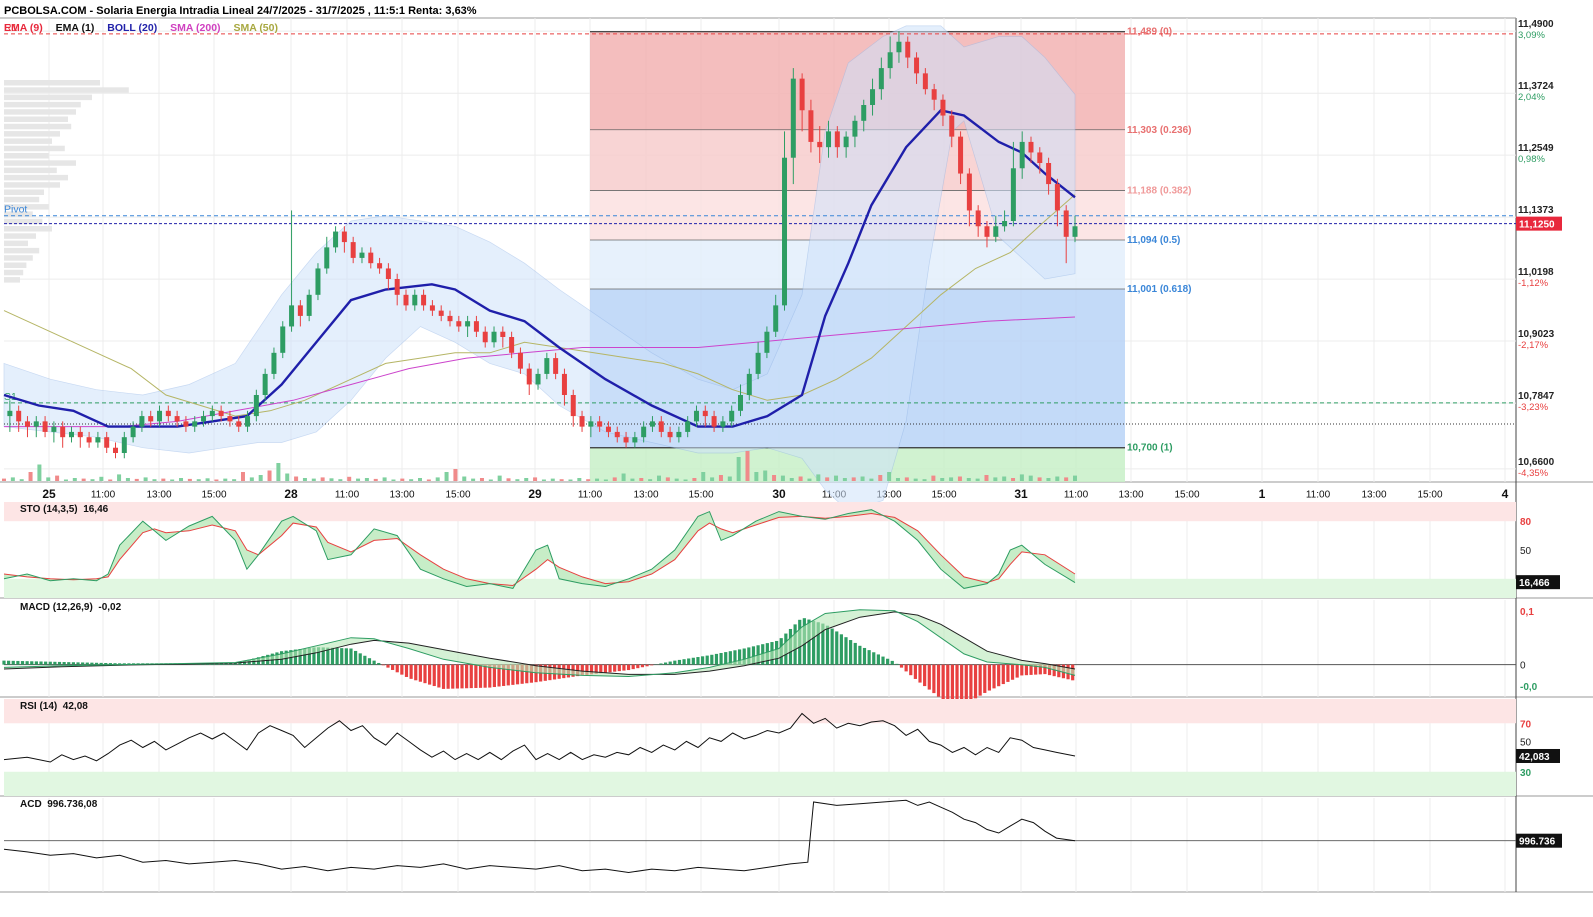 The width and height of the screenshot is (1593, 917). What do you see at coordinates (347, 495) in the screenshot?
I see `x-tick-label: 11:00` at bounding box center [347, 495].